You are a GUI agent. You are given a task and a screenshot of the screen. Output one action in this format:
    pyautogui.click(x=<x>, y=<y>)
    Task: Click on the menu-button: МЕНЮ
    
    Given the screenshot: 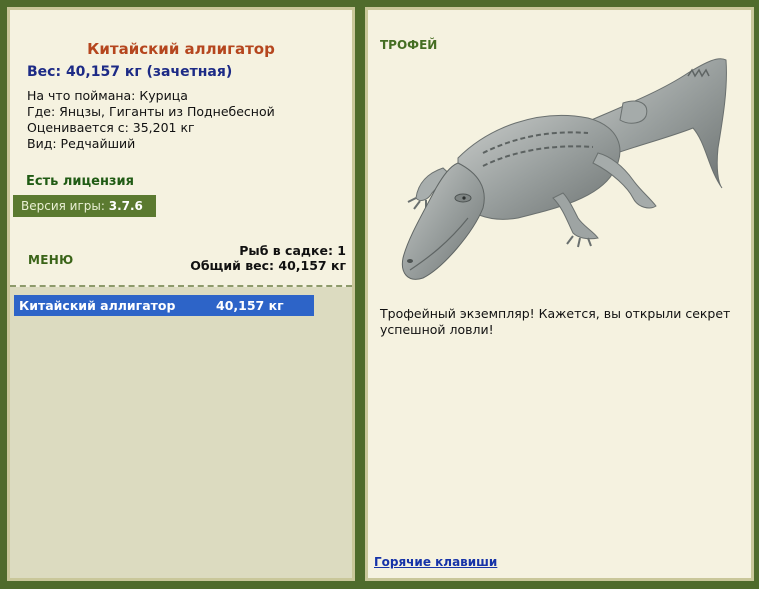 What is the action you would take?
    pyautogui.click(x=50, y=260)
    